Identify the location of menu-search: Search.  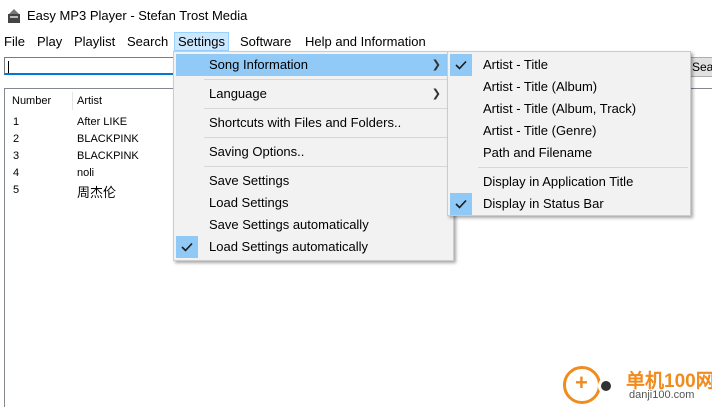
(147, 41).